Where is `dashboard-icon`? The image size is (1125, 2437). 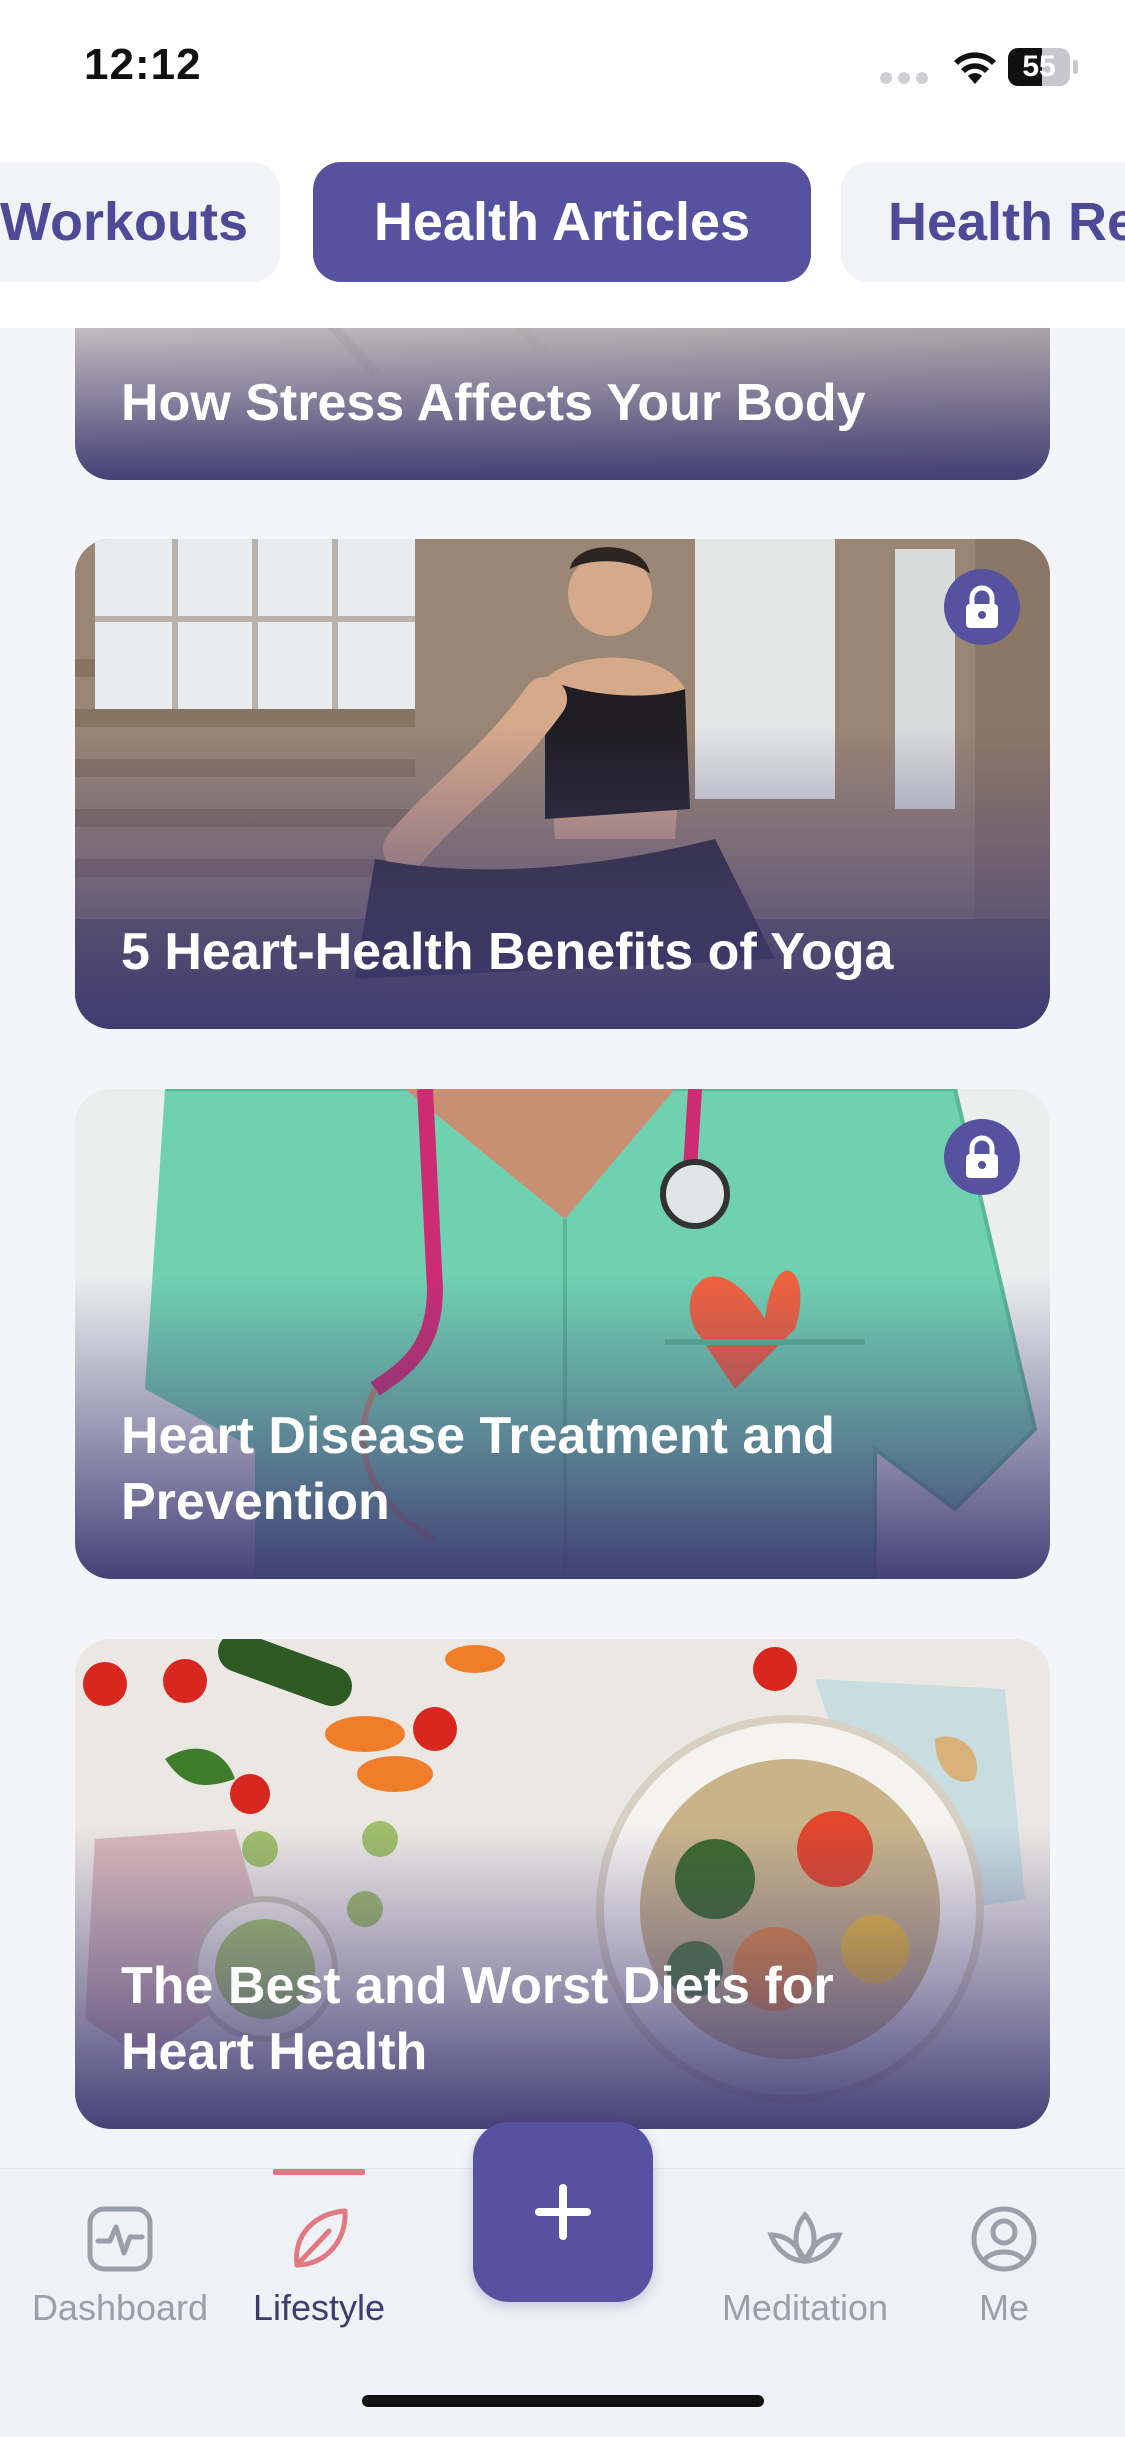 dashboard-icon is located at coordinates (120, 2239).